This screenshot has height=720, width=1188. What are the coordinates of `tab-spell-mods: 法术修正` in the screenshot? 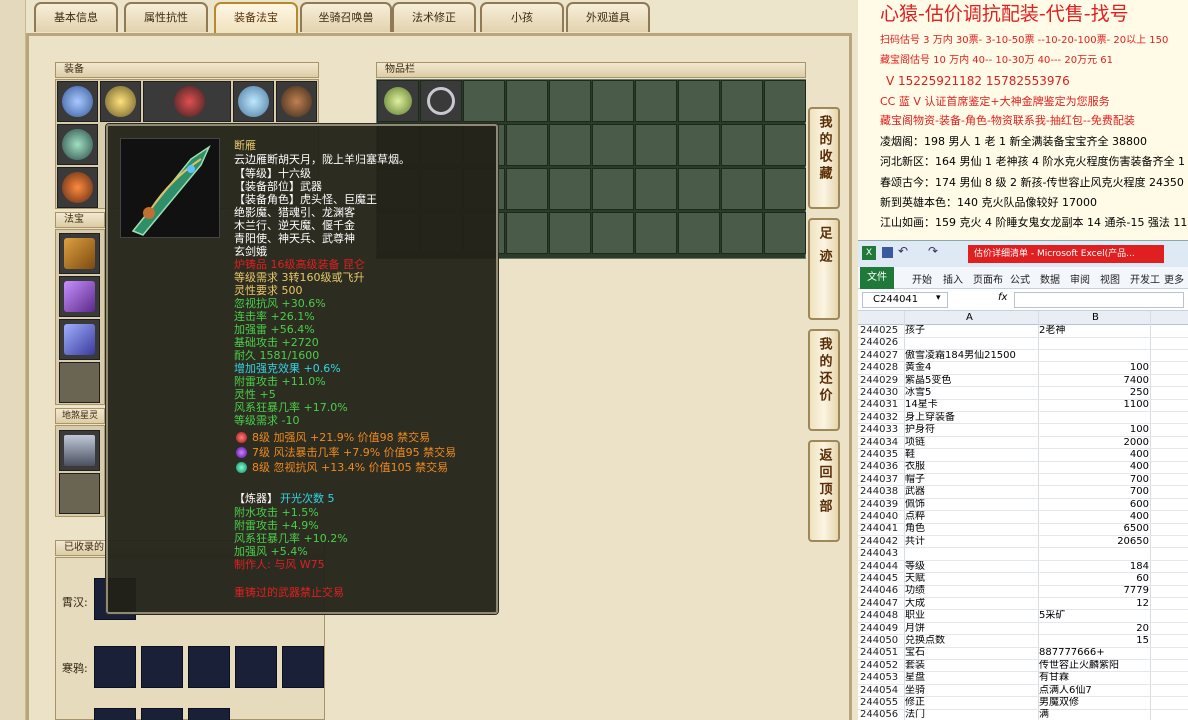 It's located at (434, 17).